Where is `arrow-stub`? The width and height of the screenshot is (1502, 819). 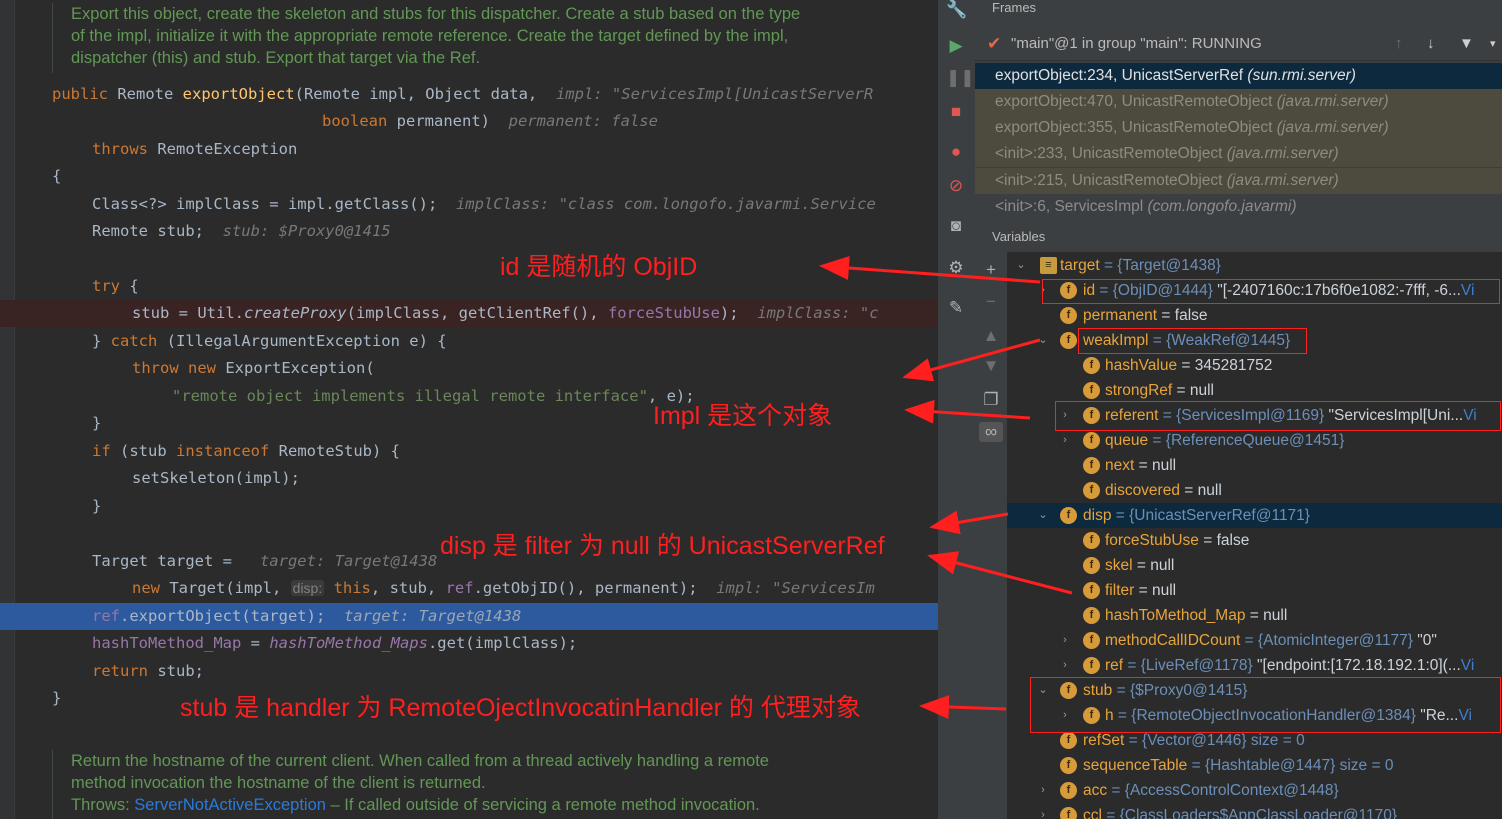 arrow-stub is located at coordinates (963, 706).